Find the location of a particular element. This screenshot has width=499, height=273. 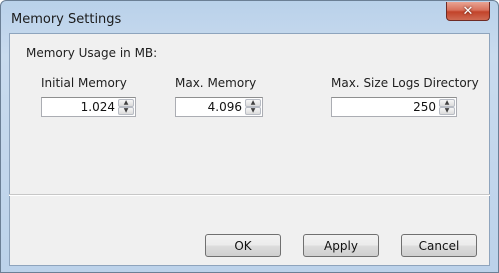

separator-line is located at coordinates (249, 195).